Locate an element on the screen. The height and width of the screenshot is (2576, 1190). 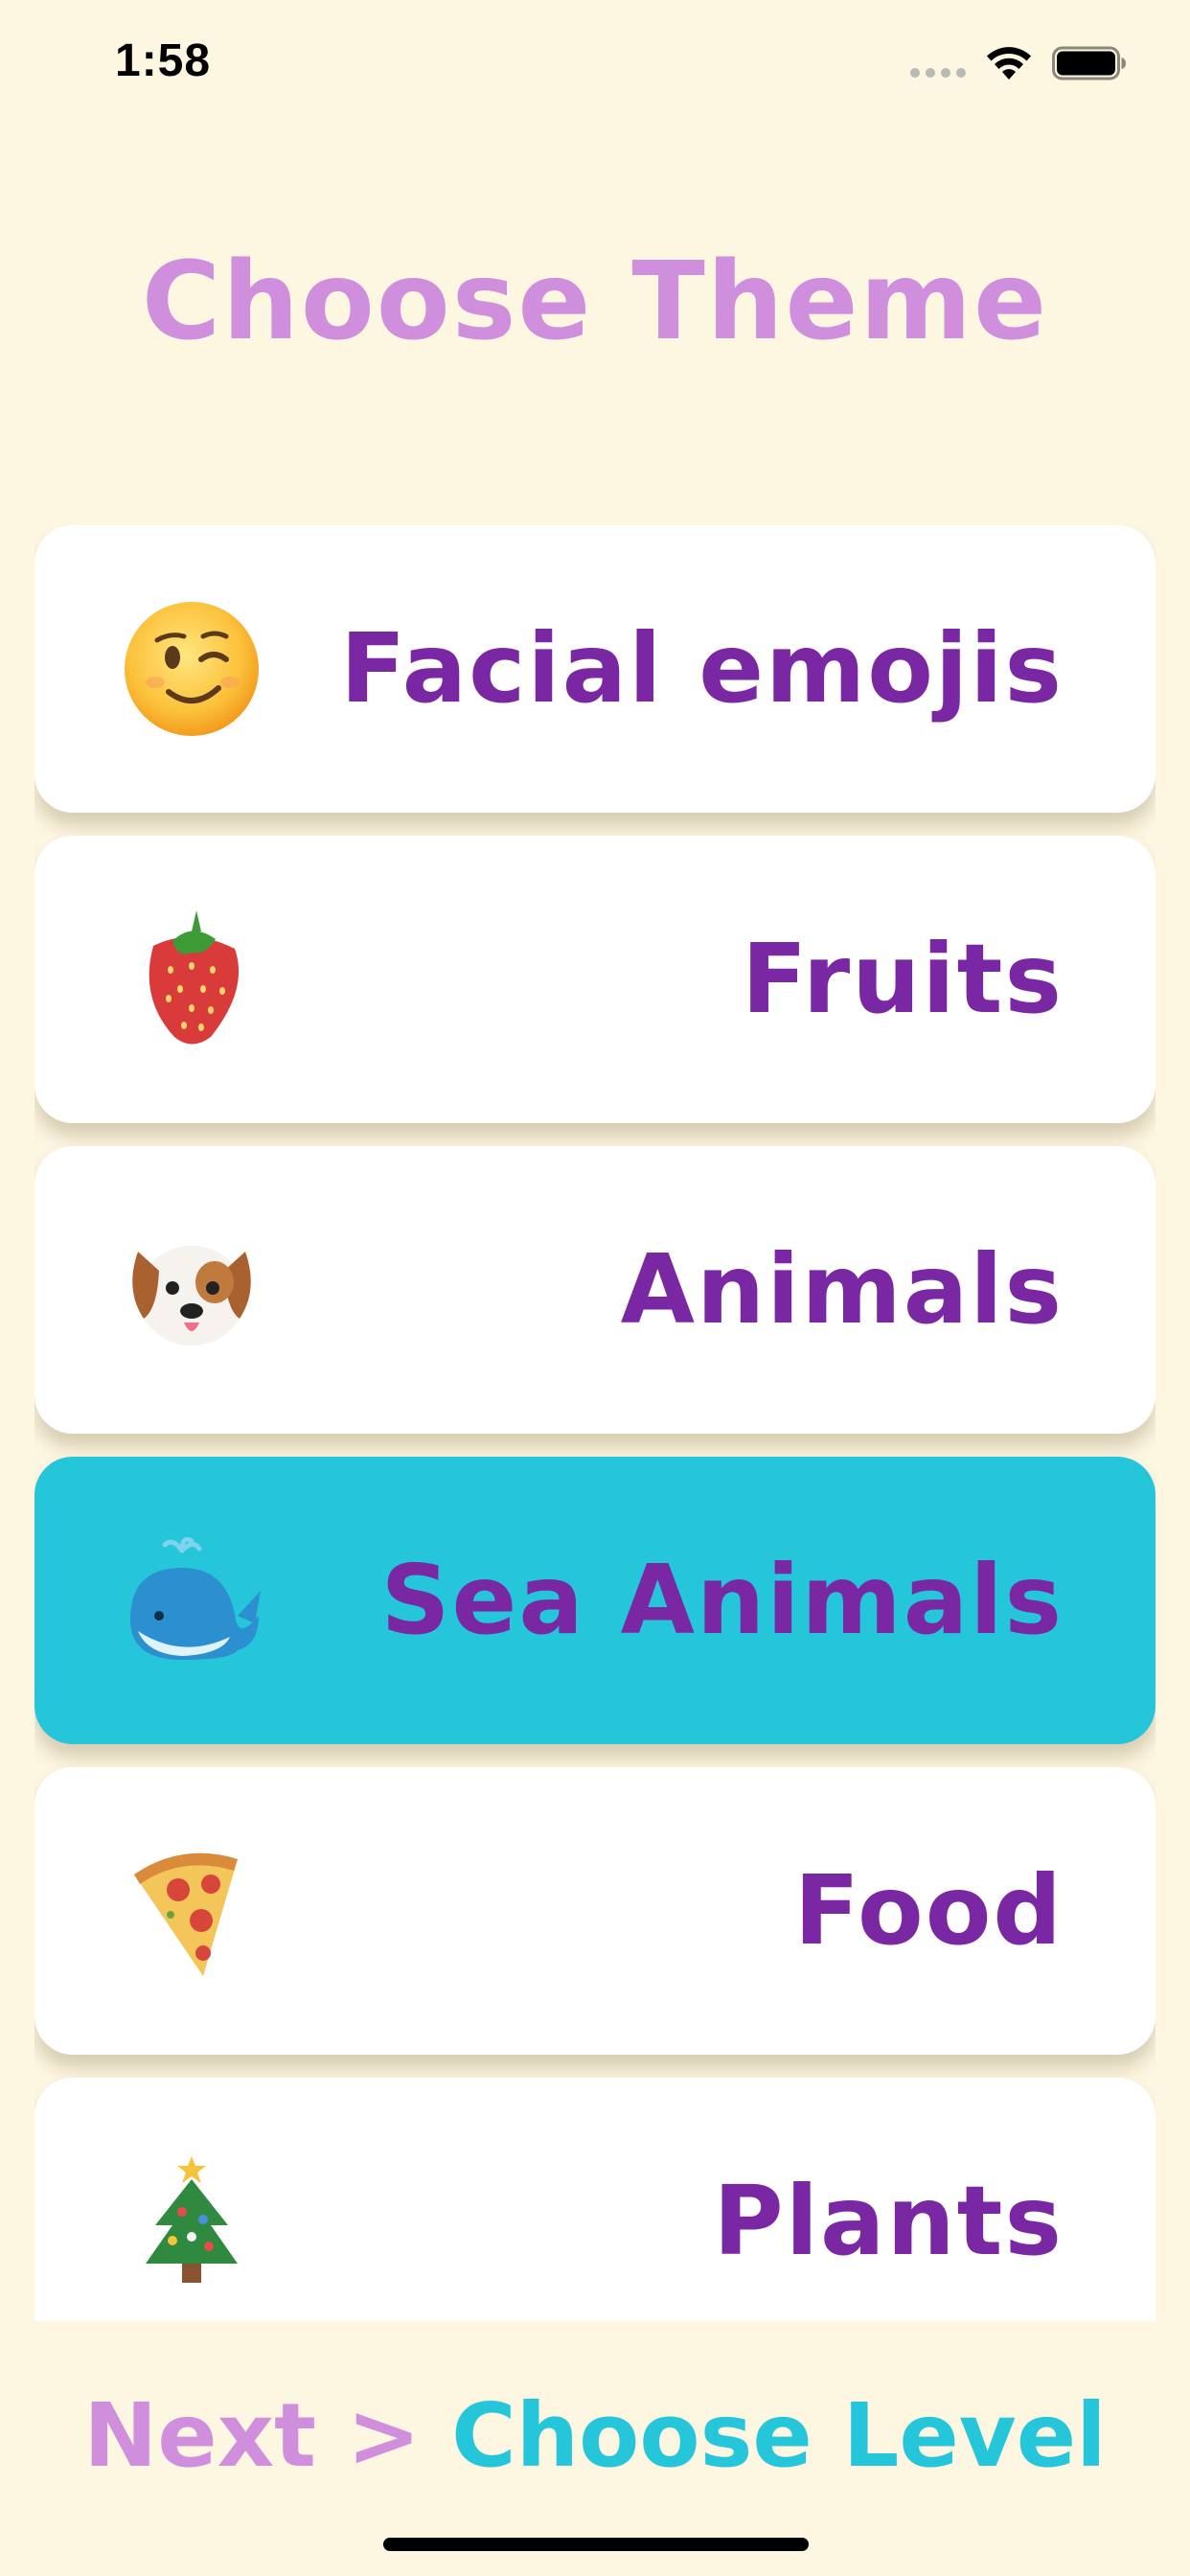
status-bar: 1:58 is located at coordinates (595, 67).